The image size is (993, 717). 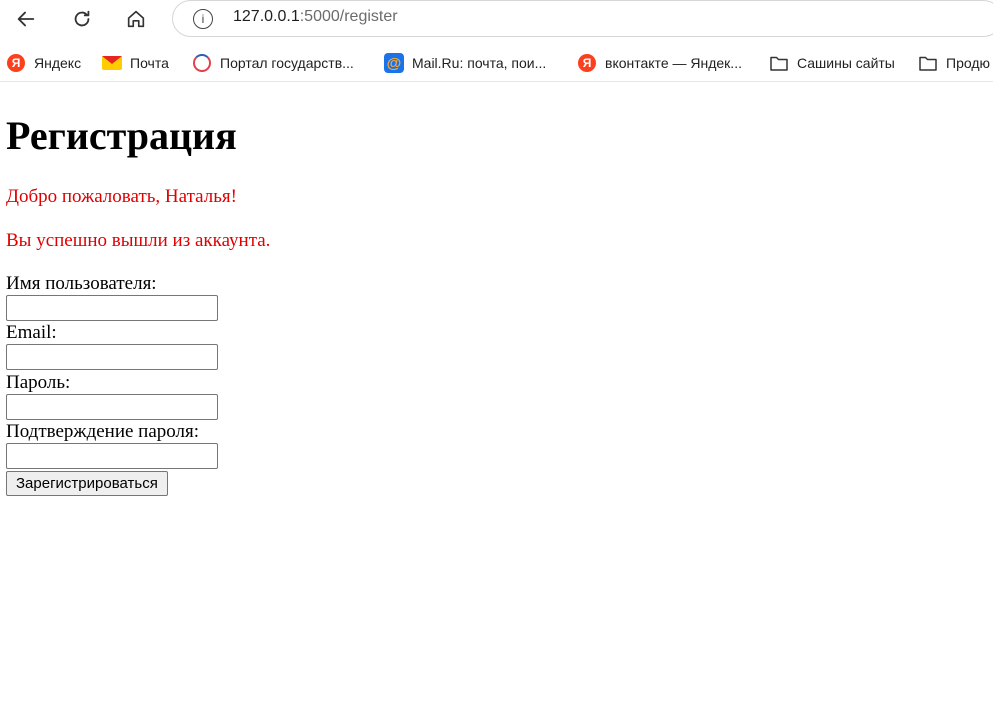 I want to click on username-label: Имя пользователя:, so click(x=81, y=283).